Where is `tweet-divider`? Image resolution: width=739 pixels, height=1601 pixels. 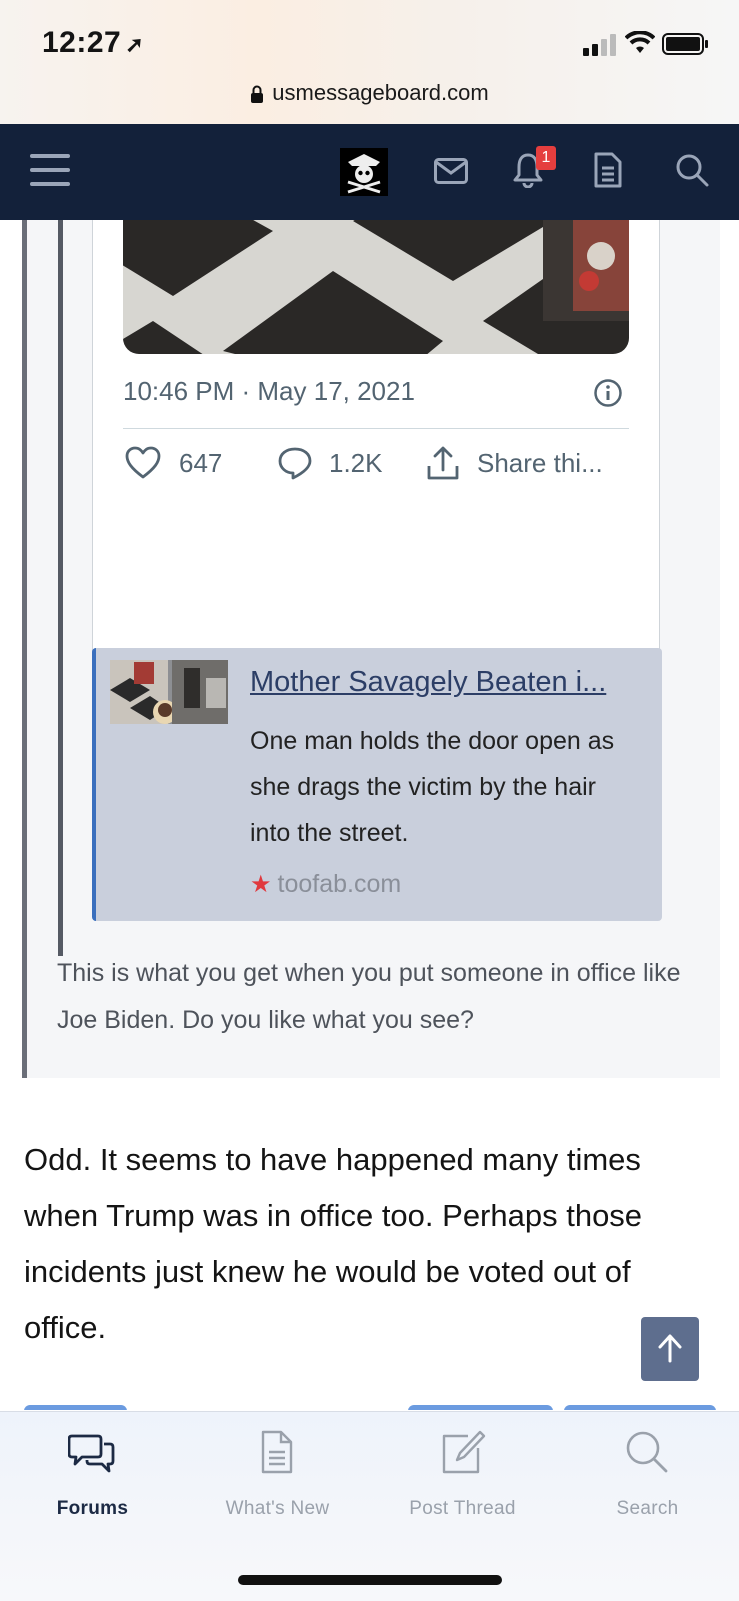
tweet-divider is located at coordinates (376, 428).